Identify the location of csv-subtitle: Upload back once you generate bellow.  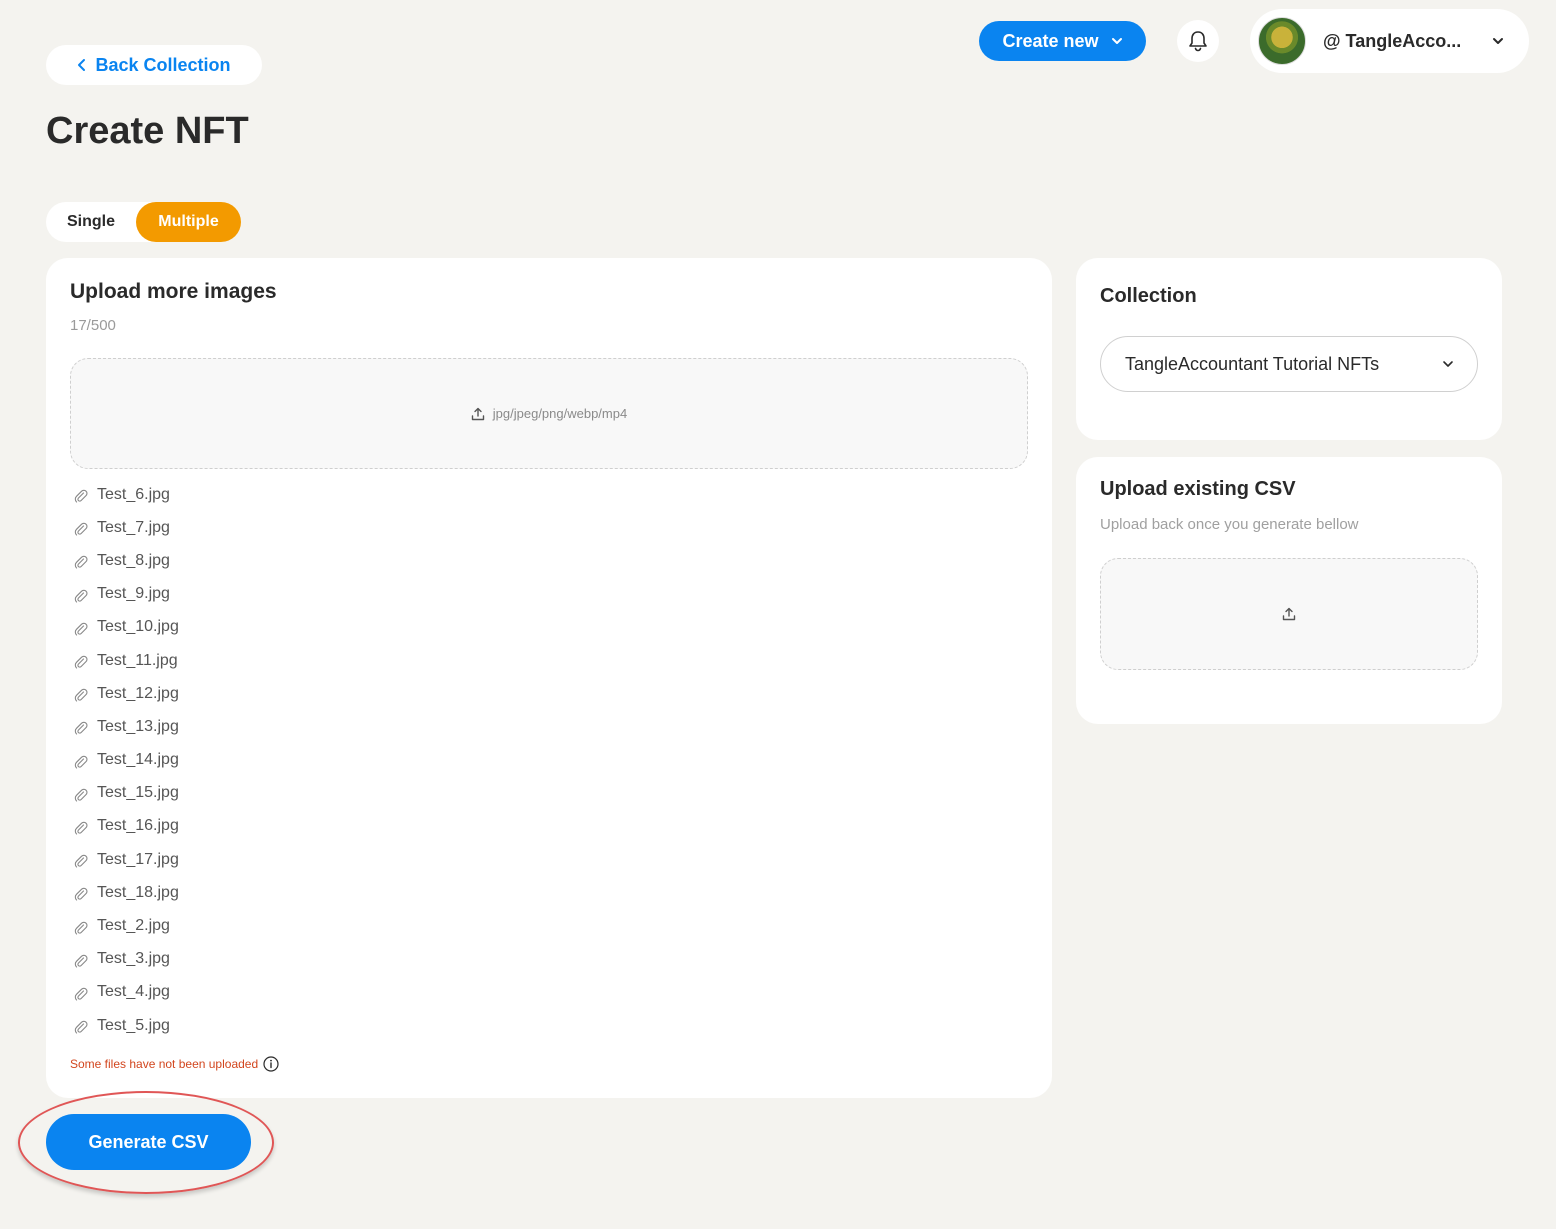
(1229, 524).